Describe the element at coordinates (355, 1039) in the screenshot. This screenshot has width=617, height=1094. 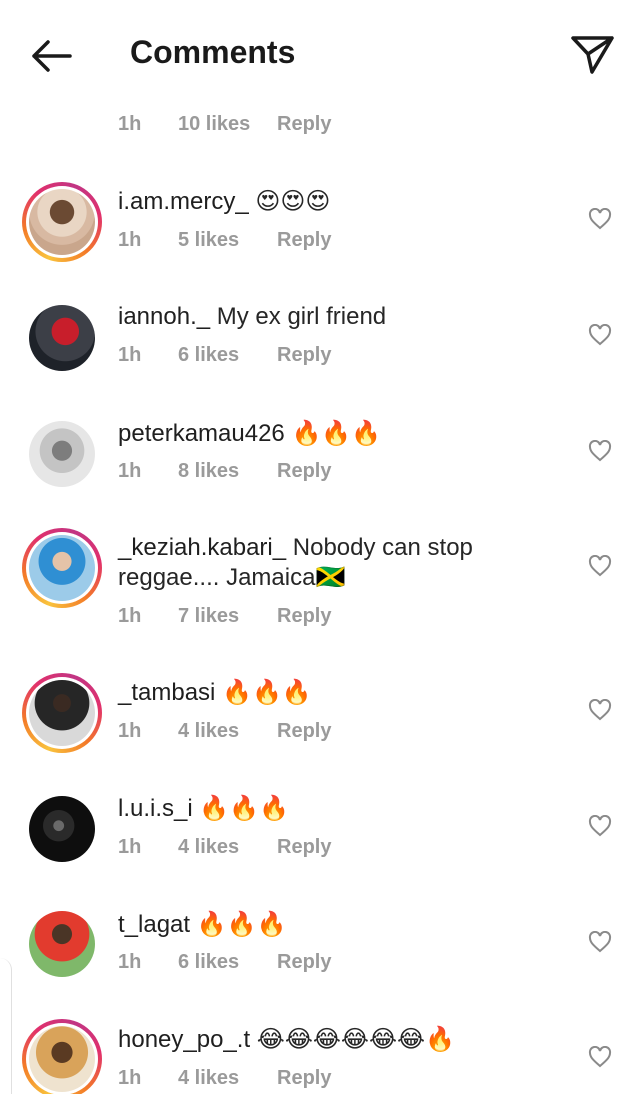
I see `comment-body: 😂😂😂😂😂😂🔥` at that location.